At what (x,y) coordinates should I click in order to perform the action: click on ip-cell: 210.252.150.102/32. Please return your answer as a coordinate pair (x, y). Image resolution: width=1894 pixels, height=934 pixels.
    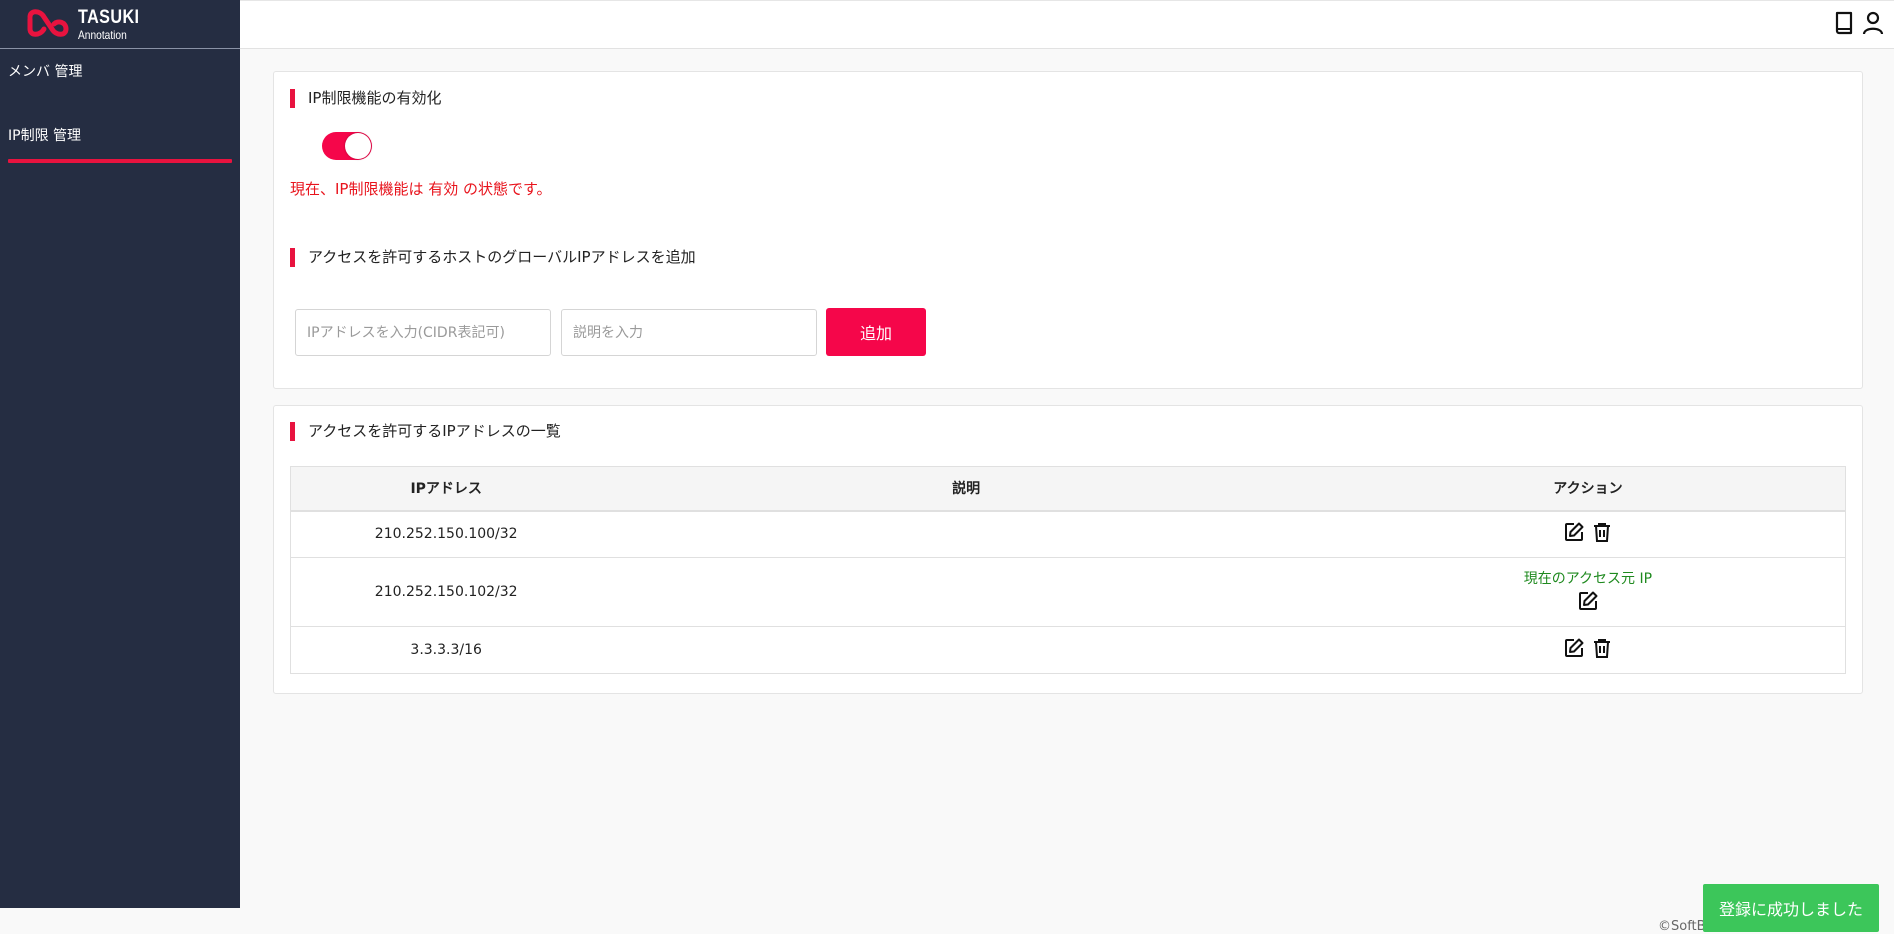
    Looking at the image, I should click on (446, 592).